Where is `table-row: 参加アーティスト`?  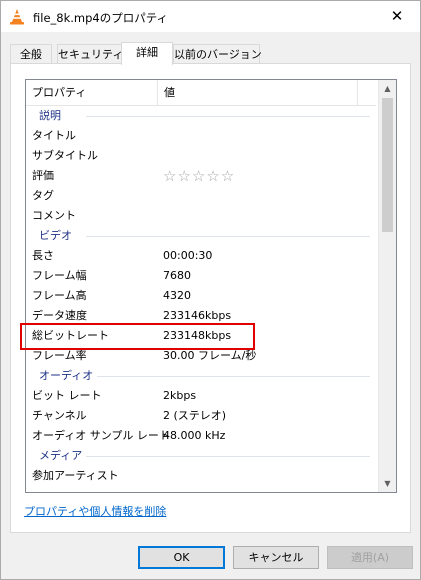 table-row: 参加アーティスト is located at coordinates (202, 476).